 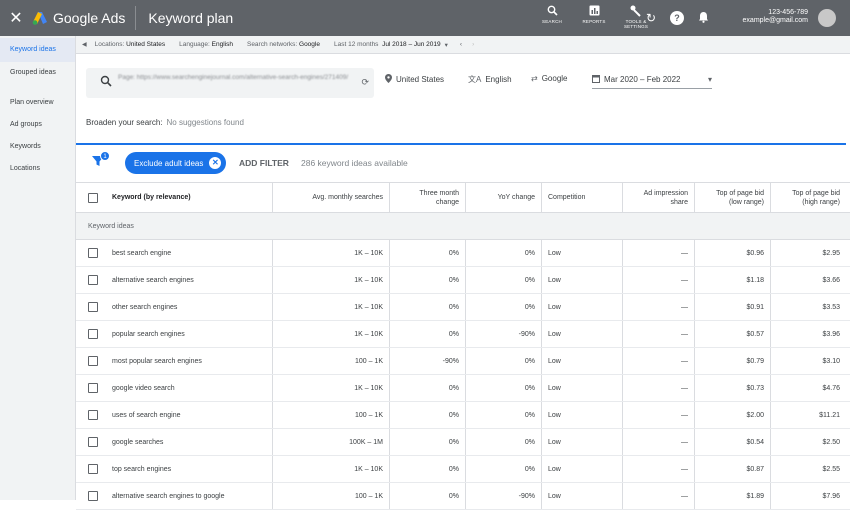 I want to click on sidebar-item-ad-groups: Ad groups, so click(x=37, y=125).